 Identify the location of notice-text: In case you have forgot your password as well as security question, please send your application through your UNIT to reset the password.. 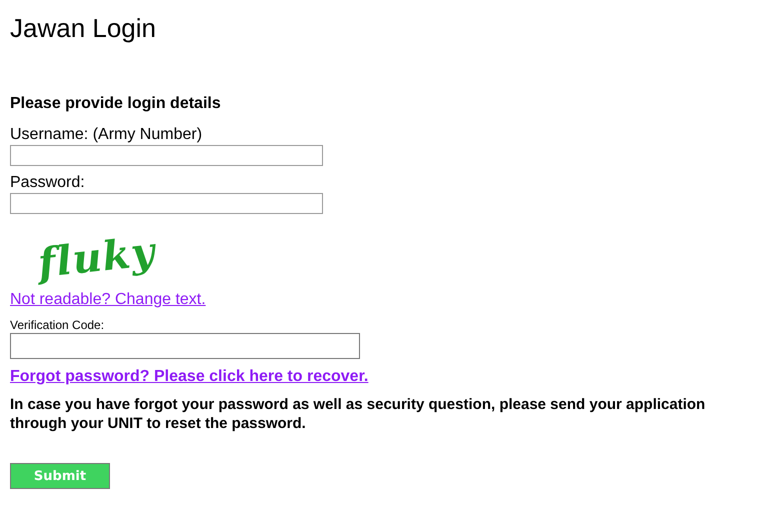
(358, 414).